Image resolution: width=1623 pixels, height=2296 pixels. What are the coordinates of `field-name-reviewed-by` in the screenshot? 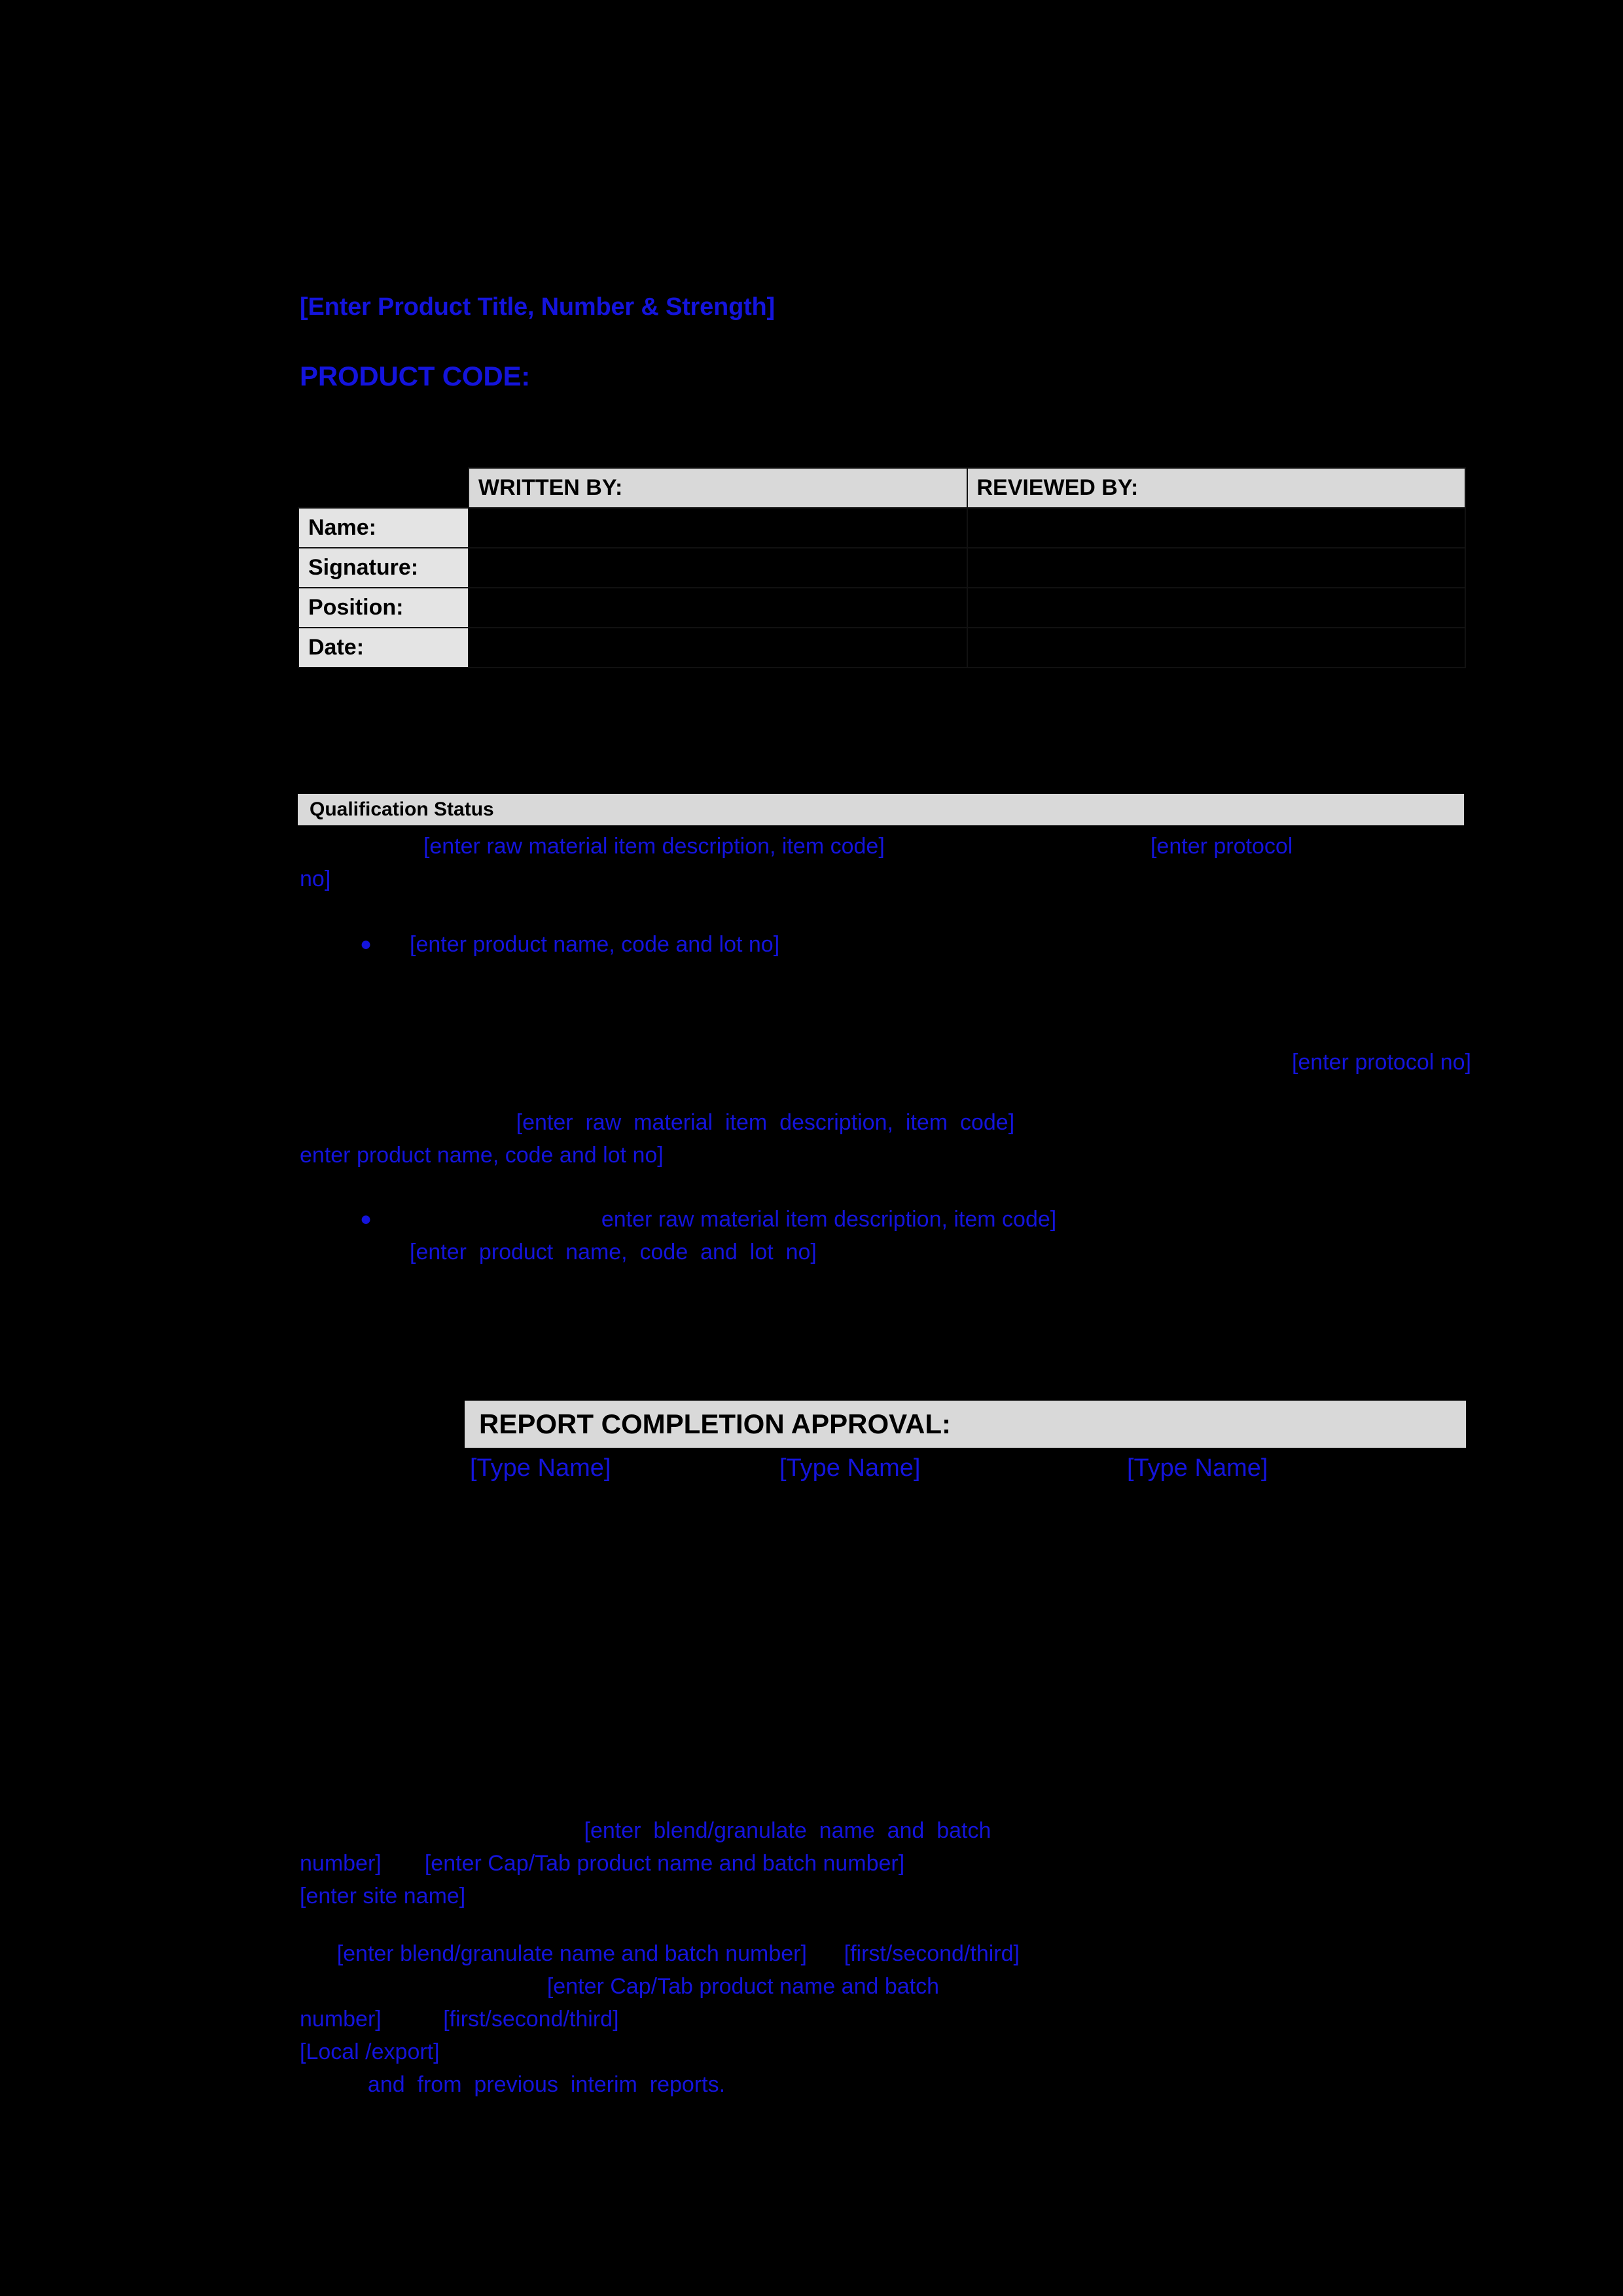 It's located at (1216, 527).